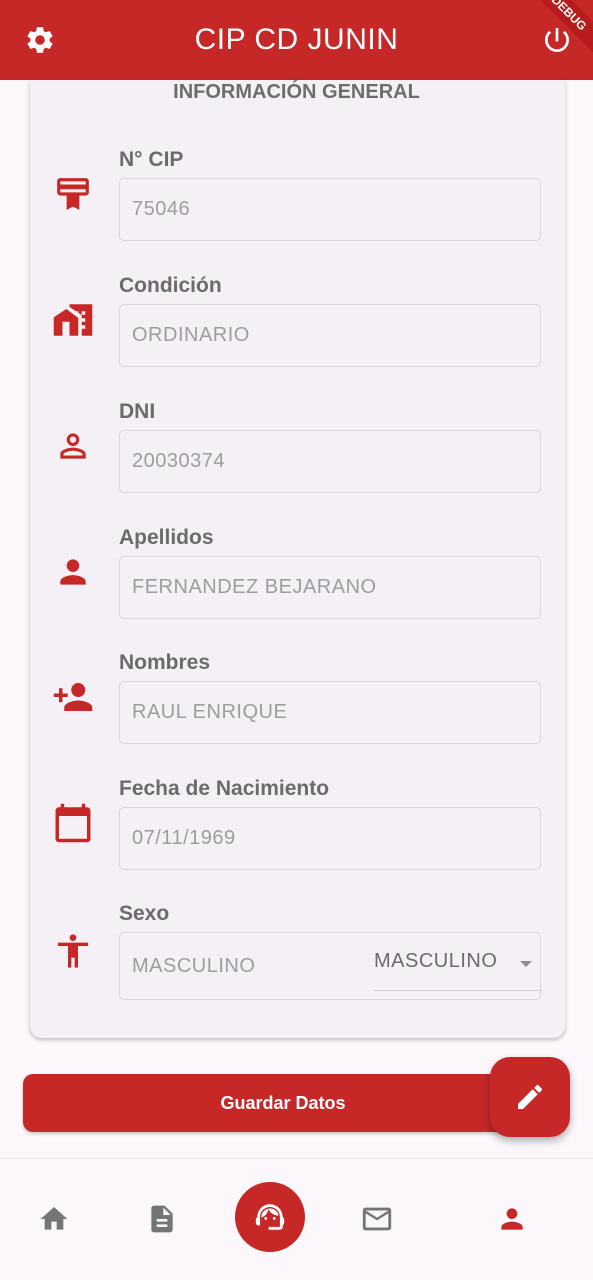 This screenshot has width=593, height=1280. What do you see at coordinates (330, 461) in the screenshot?
I see `dni-input: 20030374` at bounding box center [330, 461].